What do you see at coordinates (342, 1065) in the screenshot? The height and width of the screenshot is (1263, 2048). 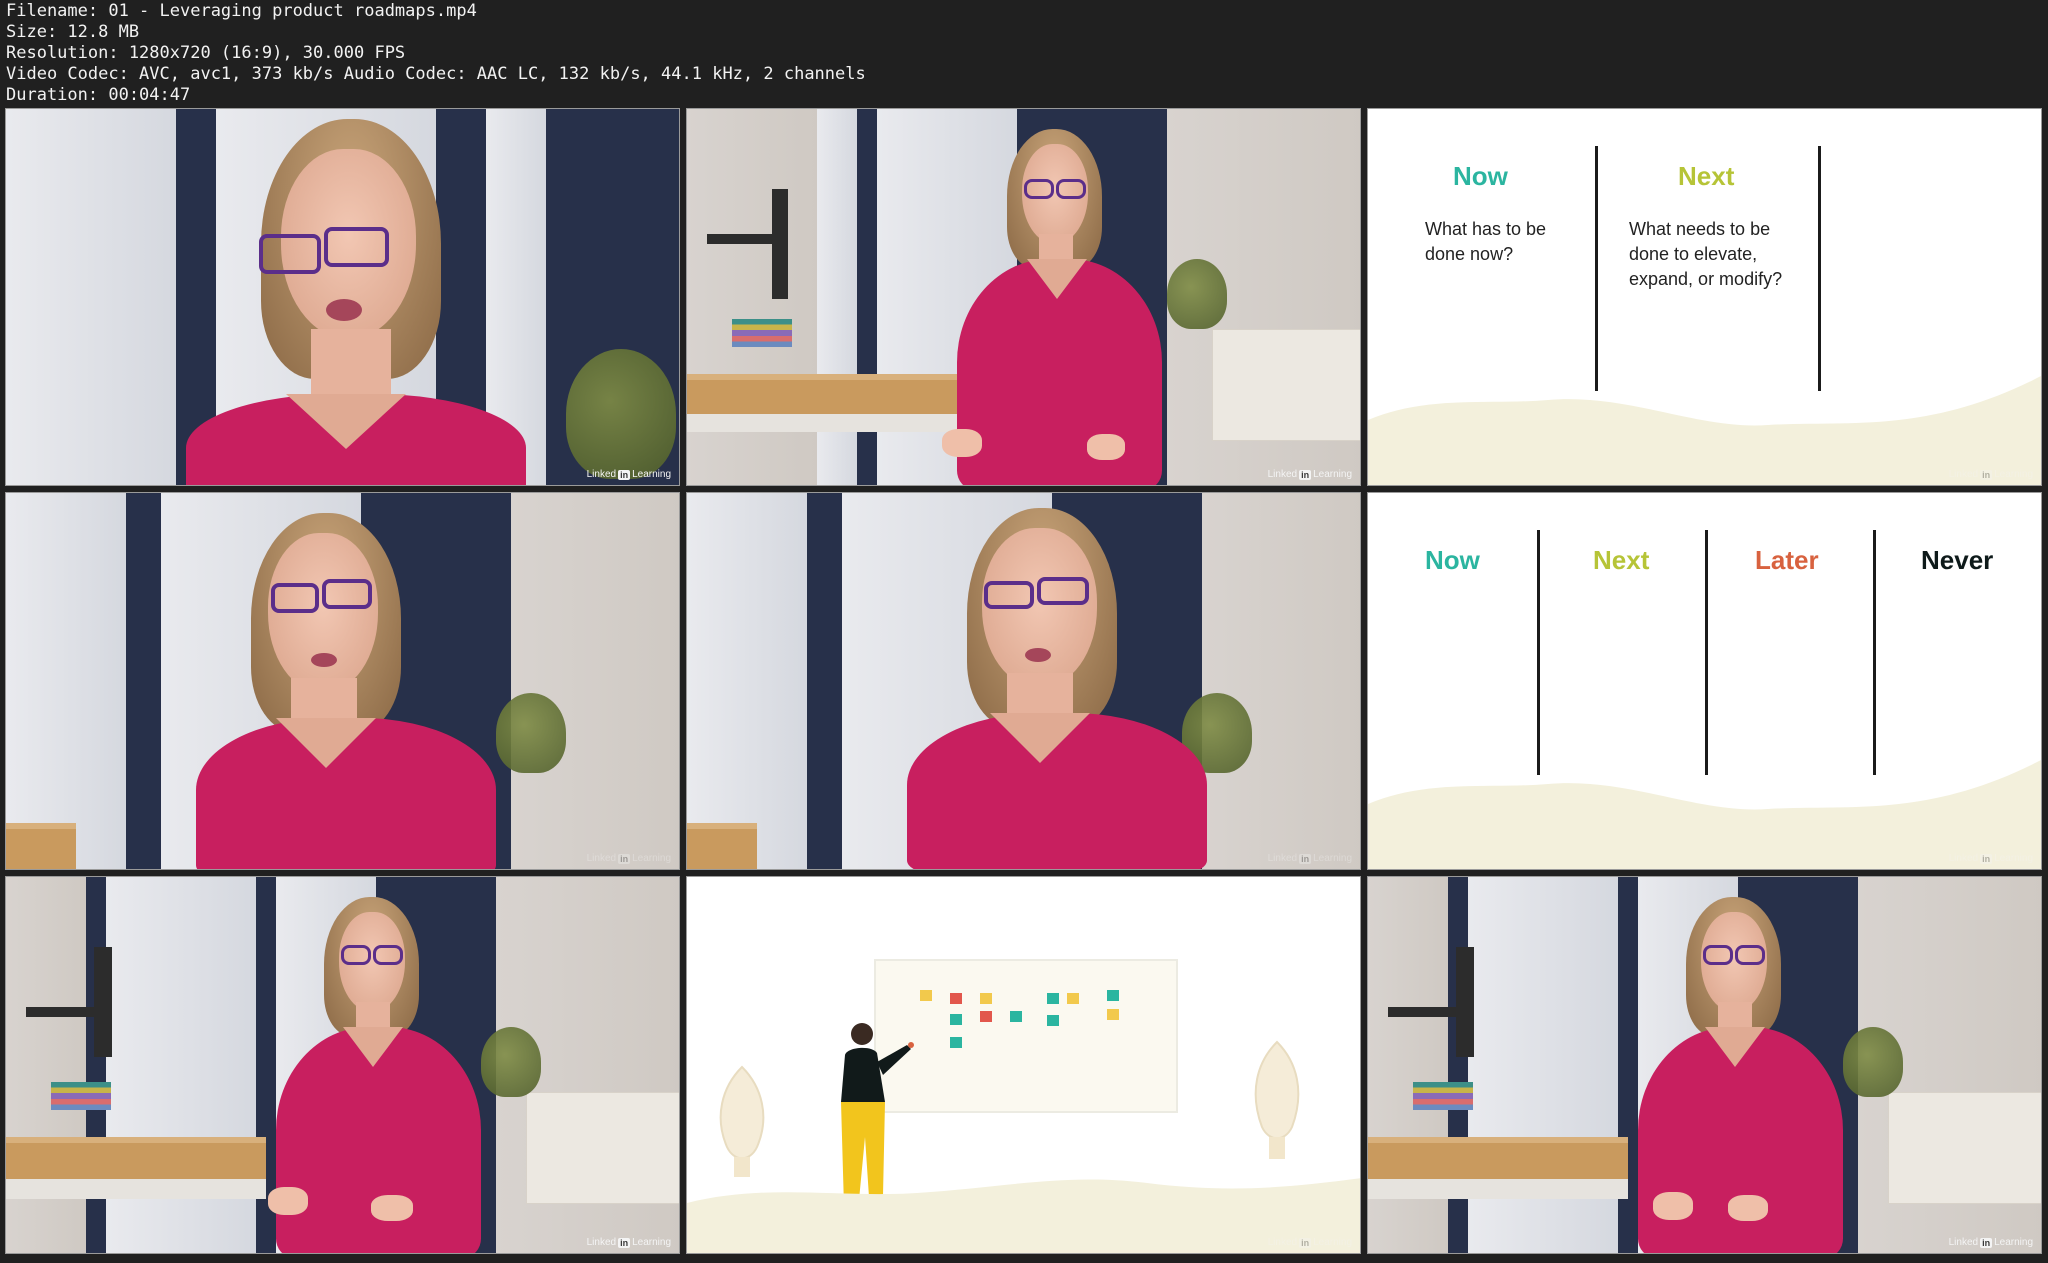 I see `thumbnail-7: Linked in Learning` at bounding box center [342, 1065].